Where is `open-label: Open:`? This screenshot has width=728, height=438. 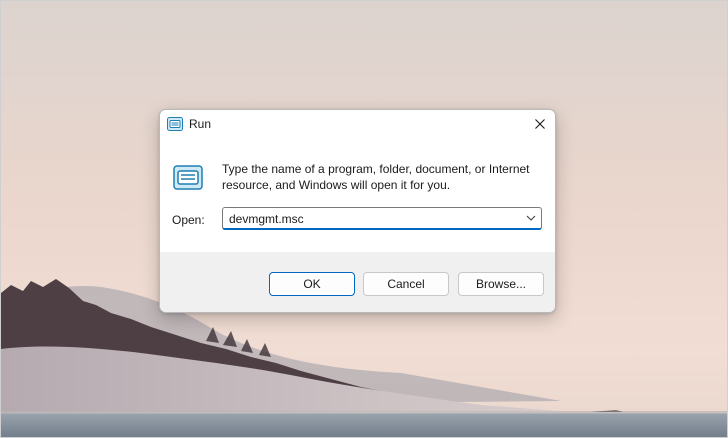
open-label: Open: is located at coordinates (188, 220).